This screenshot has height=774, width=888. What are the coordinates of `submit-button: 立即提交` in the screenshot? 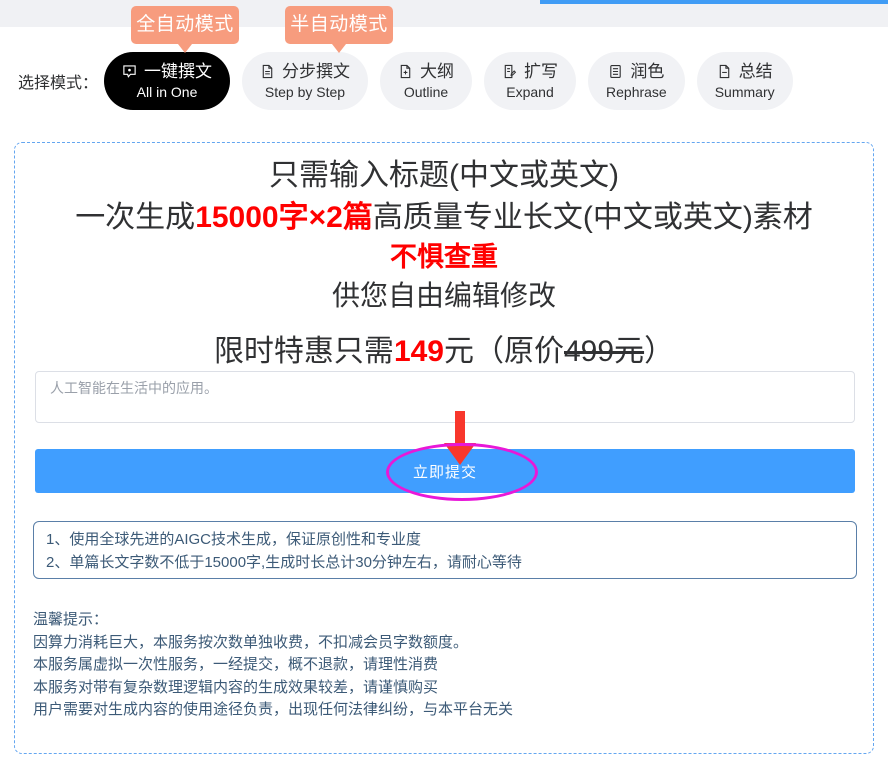 It's located at (445, 471).